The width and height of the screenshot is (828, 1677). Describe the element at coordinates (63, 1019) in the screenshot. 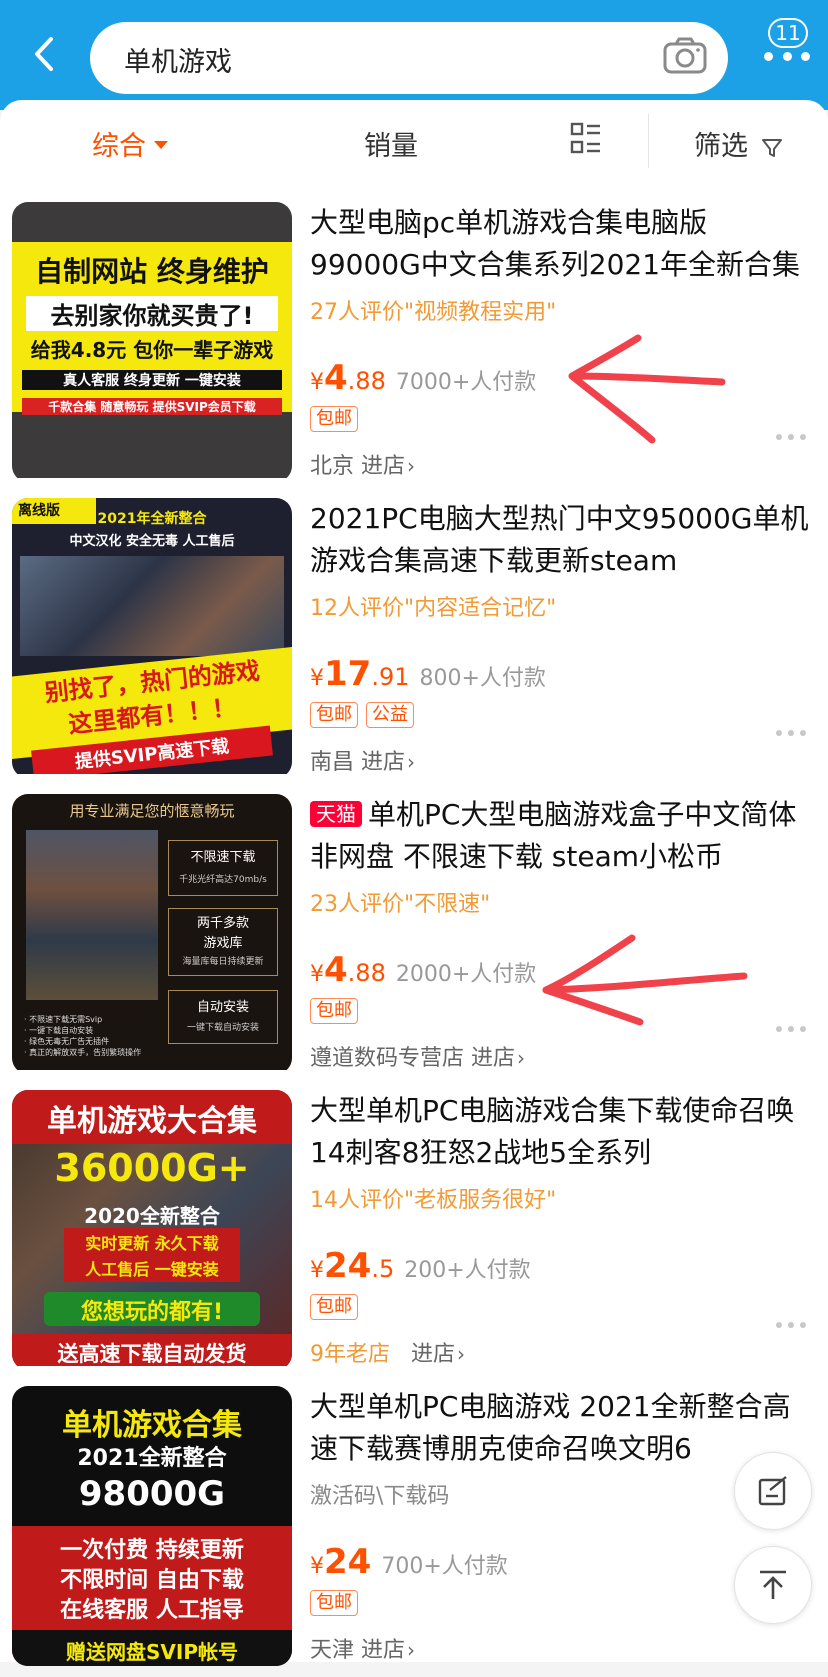

I see `thumb-text: · 不限速下载无需Svip` at that location.